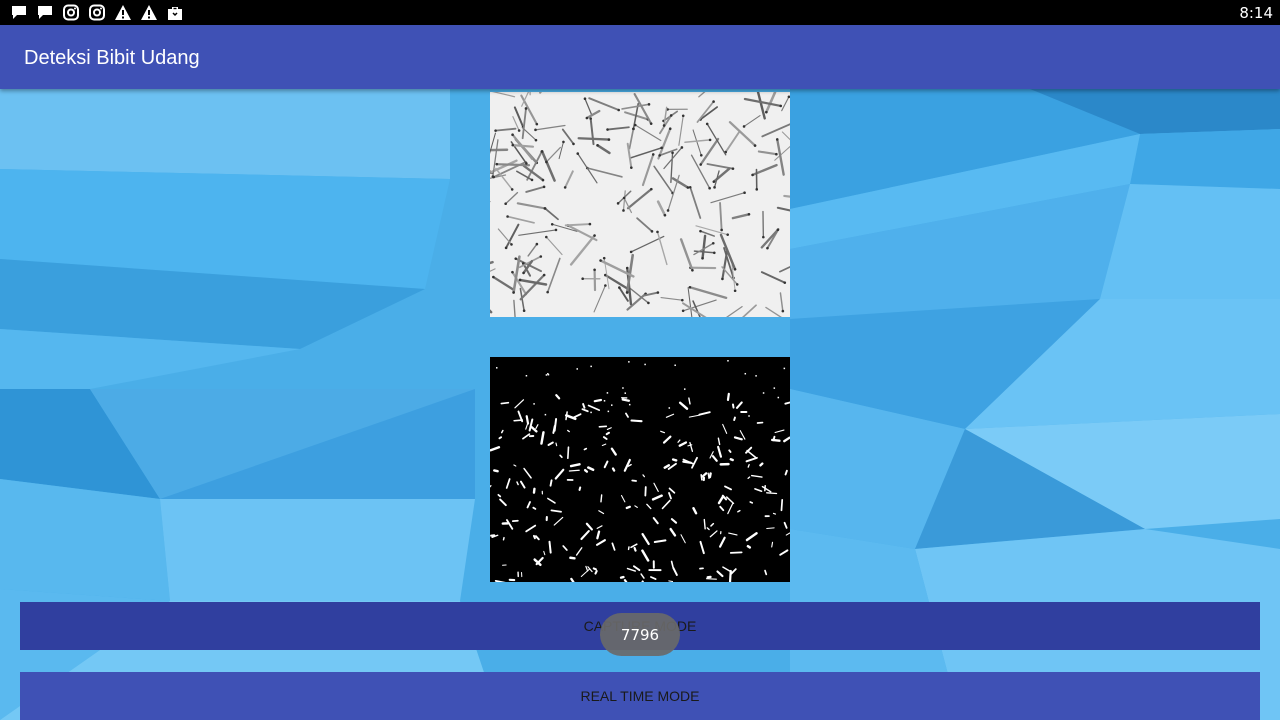 The width and height of the screenshot is (1280, 720). I want to click on status-bar: 8:14, so click(640, 12).